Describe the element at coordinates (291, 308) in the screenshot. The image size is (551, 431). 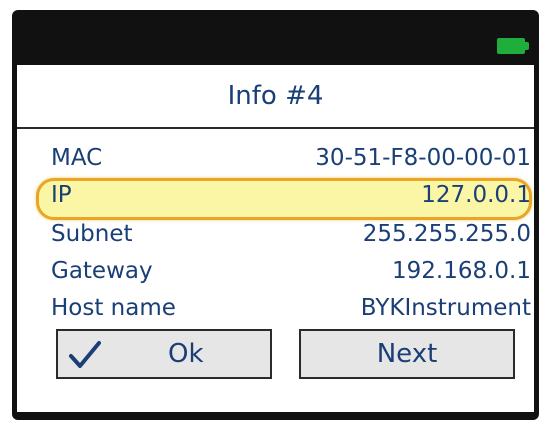
I see `info-row-host-name: Host name BYKInstrument` at that location.